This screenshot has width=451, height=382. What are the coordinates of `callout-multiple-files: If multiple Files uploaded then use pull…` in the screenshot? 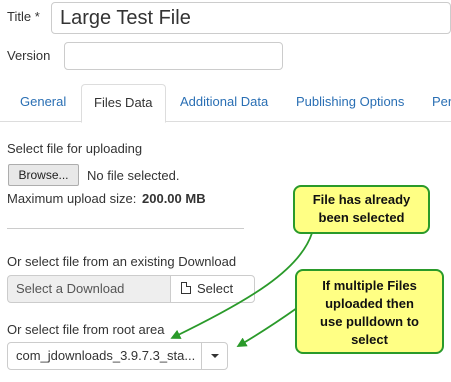 It's located at (369, 311).